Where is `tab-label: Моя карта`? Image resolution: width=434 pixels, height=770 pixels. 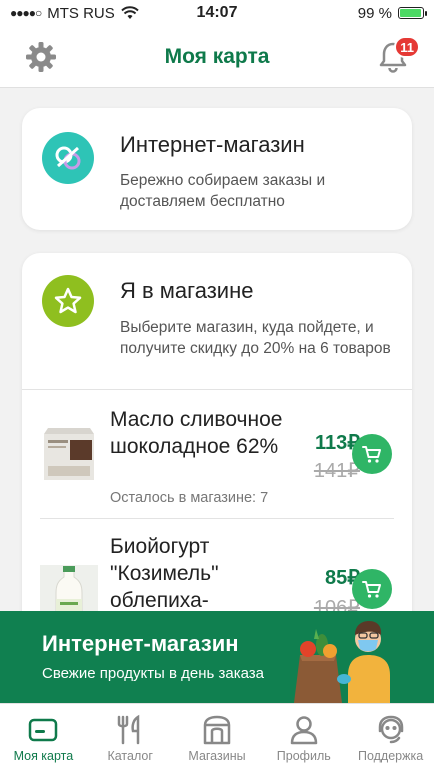 tab-label: Моя карта is located at coordinates (43, 756).